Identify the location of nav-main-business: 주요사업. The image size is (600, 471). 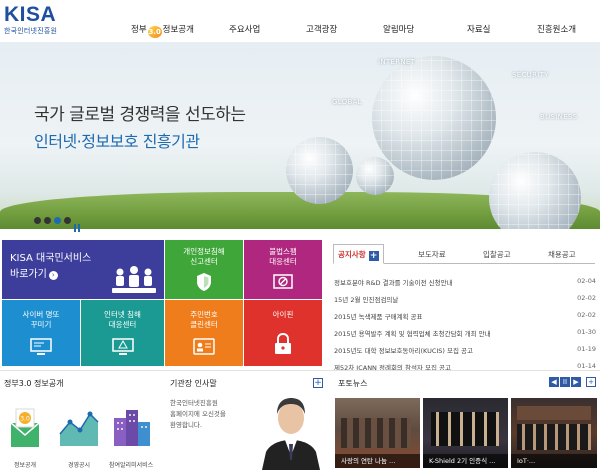
(244, 29).